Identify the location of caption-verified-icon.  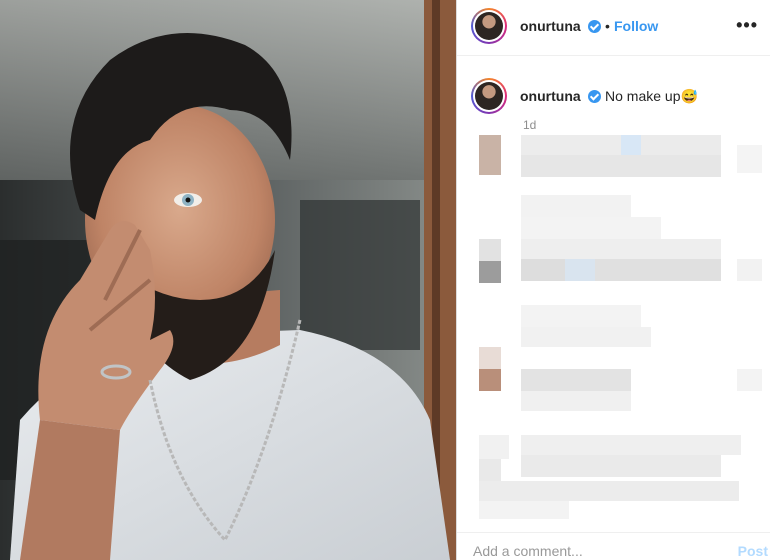
(594, 96).